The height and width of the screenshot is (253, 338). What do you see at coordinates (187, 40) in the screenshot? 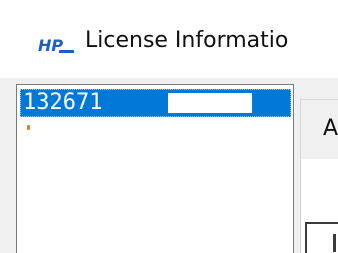
I see `window-title: License Informatio` at bounding box center [187, 40].